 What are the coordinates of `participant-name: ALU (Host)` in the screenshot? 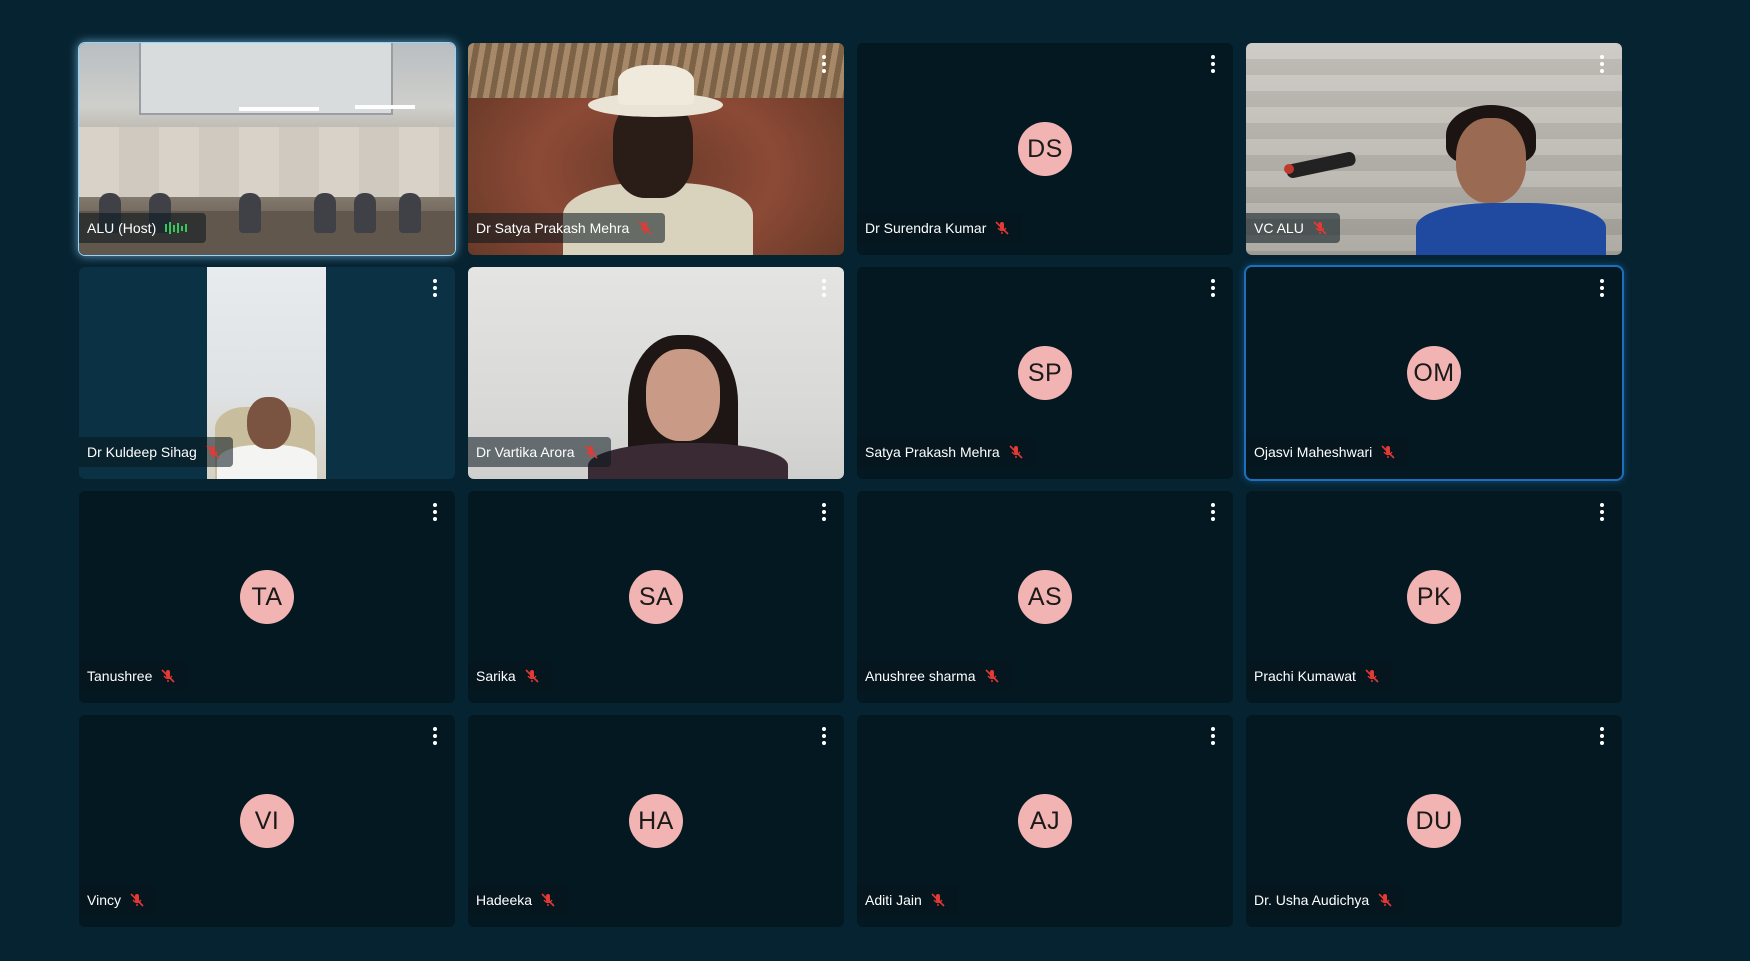 It's located at (122, 228).